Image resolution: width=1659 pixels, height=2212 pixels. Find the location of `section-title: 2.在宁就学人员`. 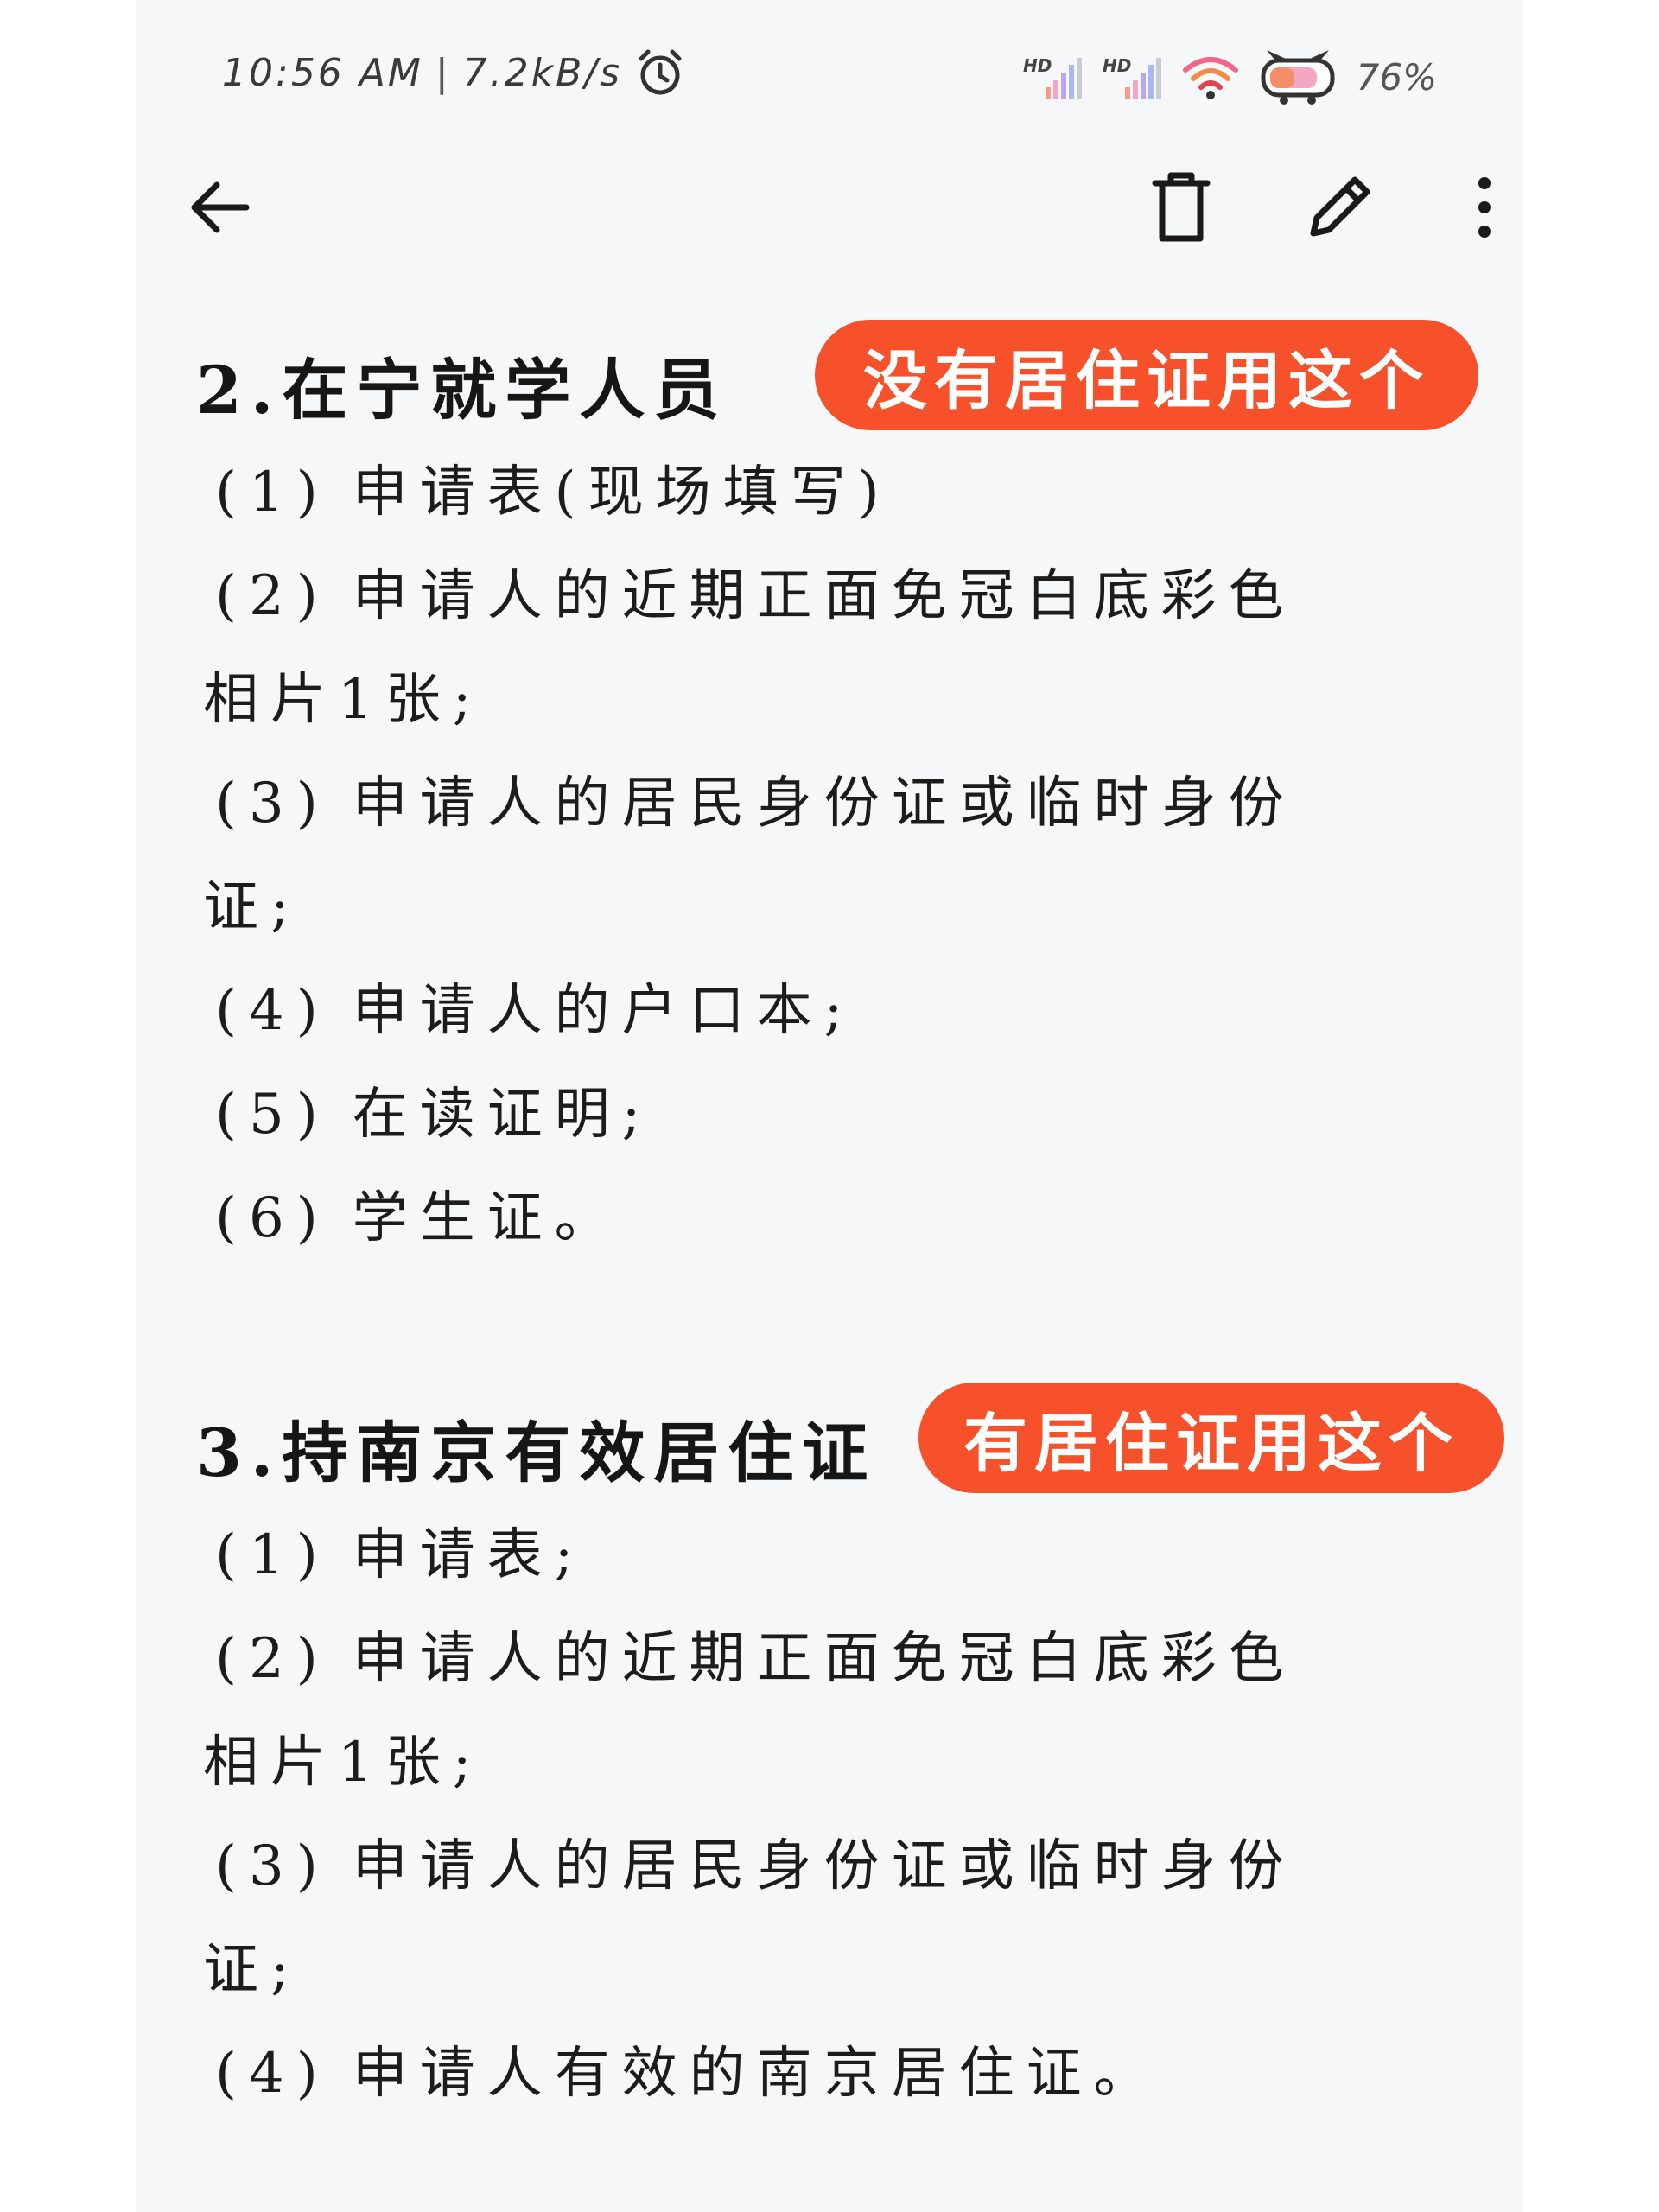

section-title: 2.在宁就学人员 is located at coordinates (462, 390).